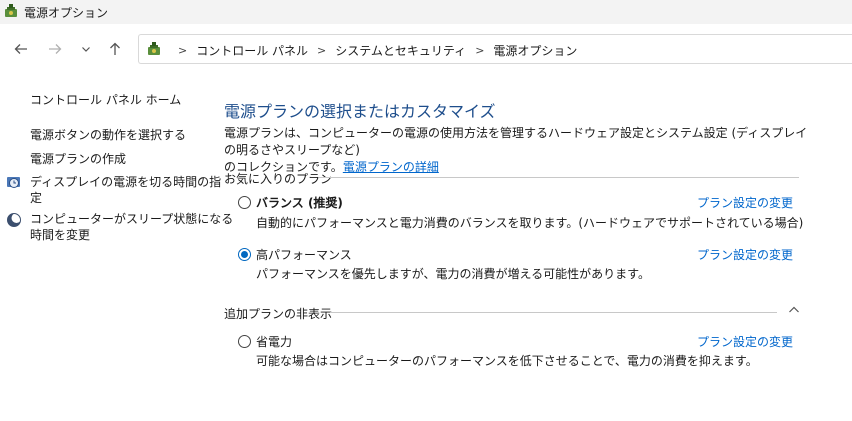  Describe the element at coordinates (131, 227) in the screenshot. I see `sidebar-sleep-link: コンピューターがスリープ状態になる 時間を変更` at that location.